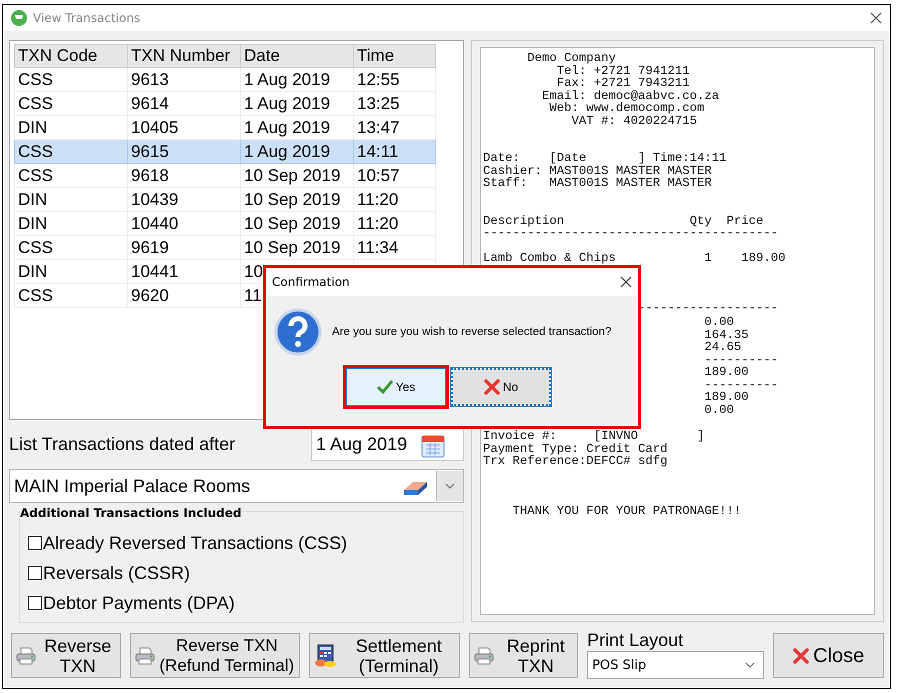  What do you see at coordinates (245, 543) in the screenshot?
I see `checkbox-option: Already Reversed Transactions (CSS)` at bounding box center [245, 543].